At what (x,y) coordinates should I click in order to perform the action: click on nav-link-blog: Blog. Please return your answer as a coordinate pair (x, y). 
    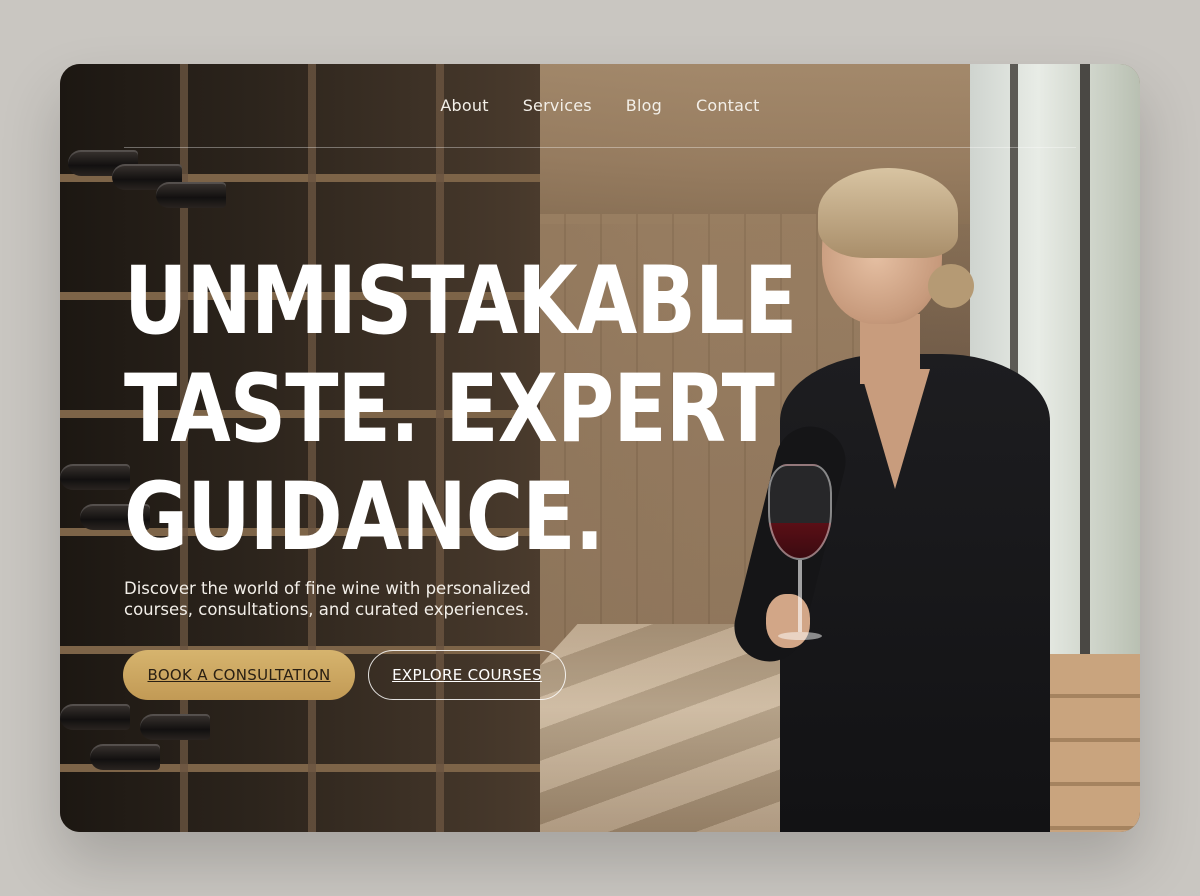
    Looking at the image, I should click on (644, 105).